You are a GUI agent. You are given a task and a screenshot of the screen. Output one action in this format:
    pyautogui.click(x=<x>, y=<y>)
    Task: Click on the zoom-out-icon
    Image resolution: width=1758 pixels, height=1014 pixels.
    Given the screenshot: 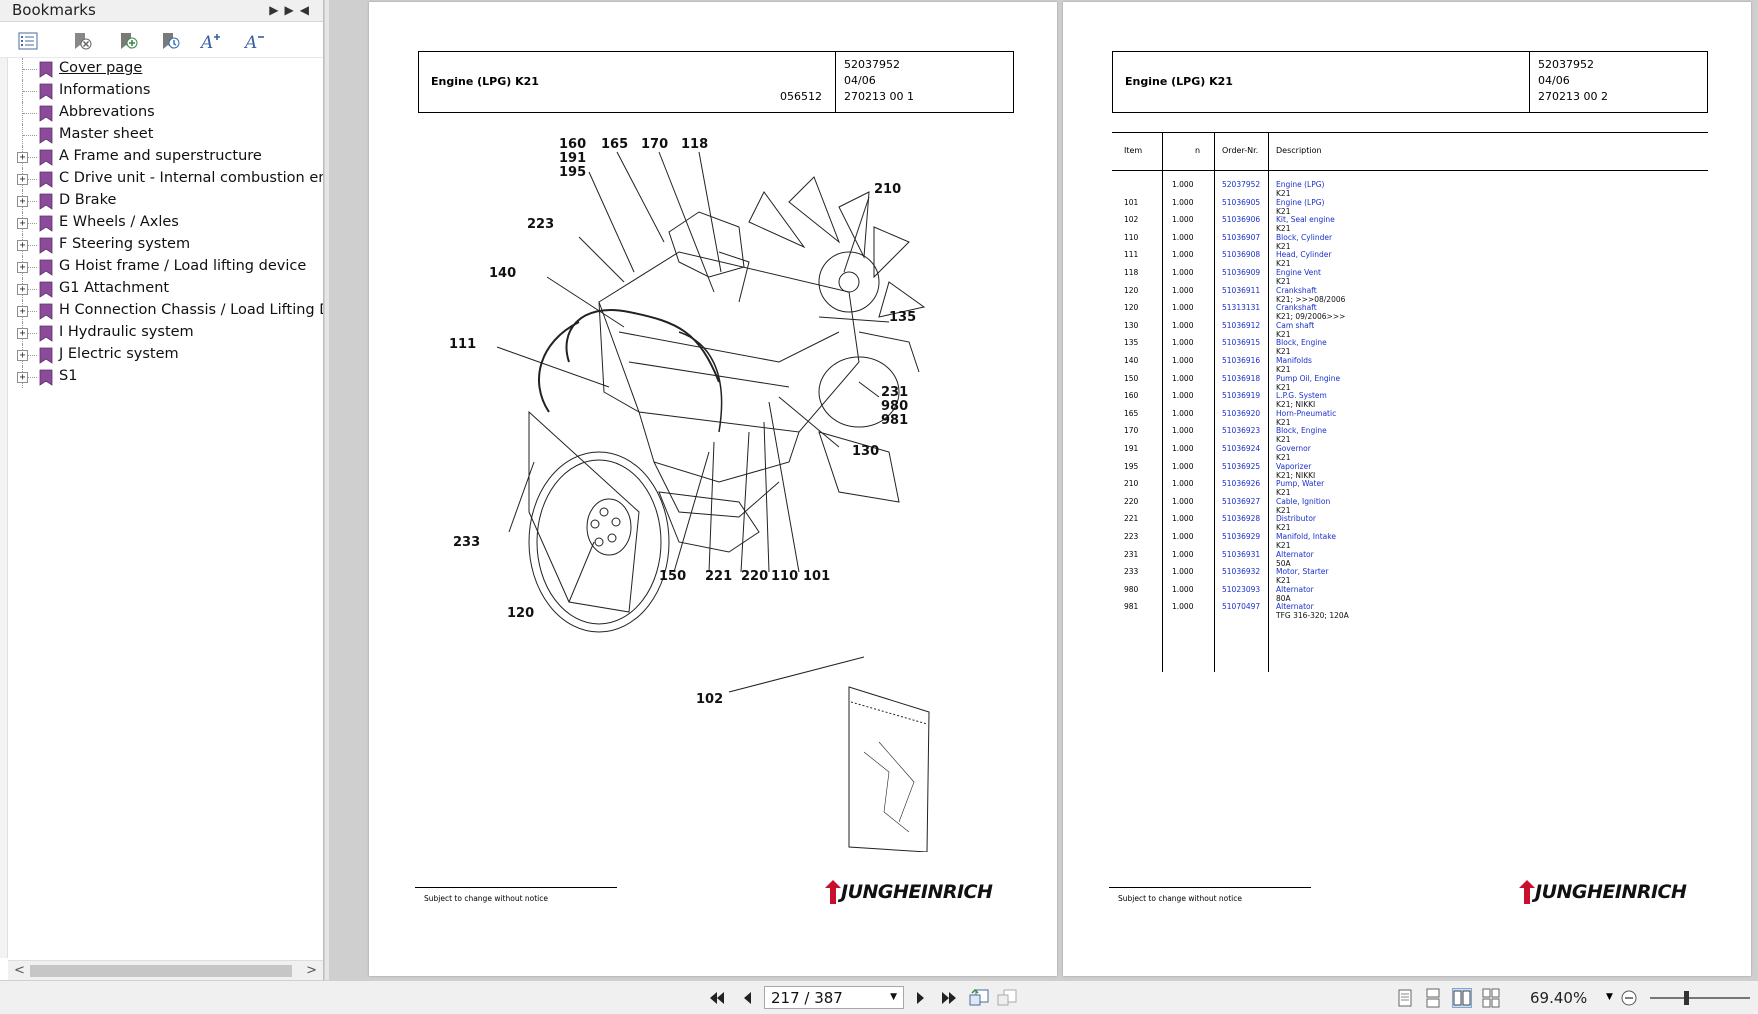 What is the action you would take?
    pyautogui.click(x=1629, y=1000)
    